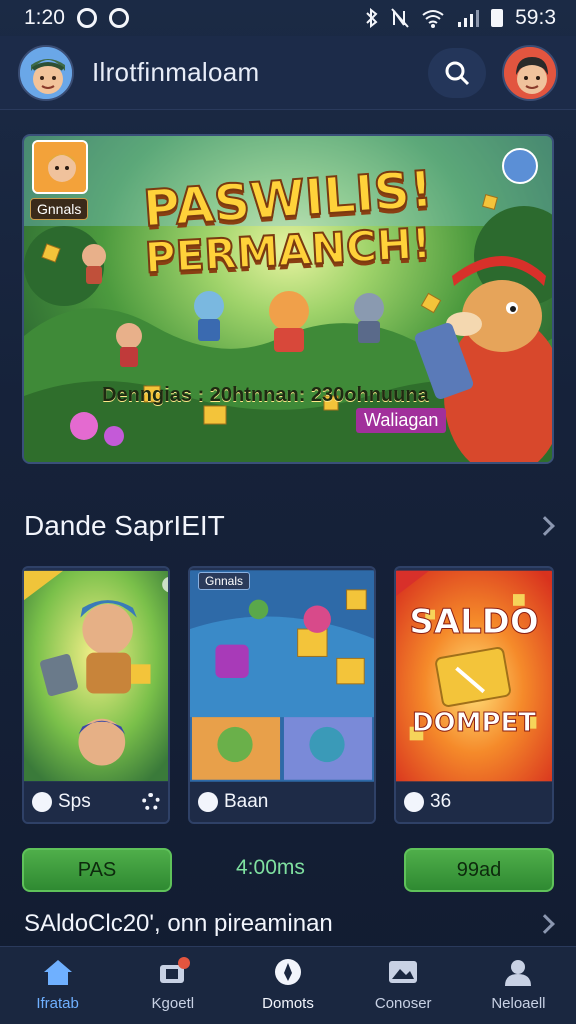 This screenshot has width=576, height=1024. Describe the element at coordinates (172, 985) in the screenshot. I see `nav-item-shop: Kgoetl` at that location.